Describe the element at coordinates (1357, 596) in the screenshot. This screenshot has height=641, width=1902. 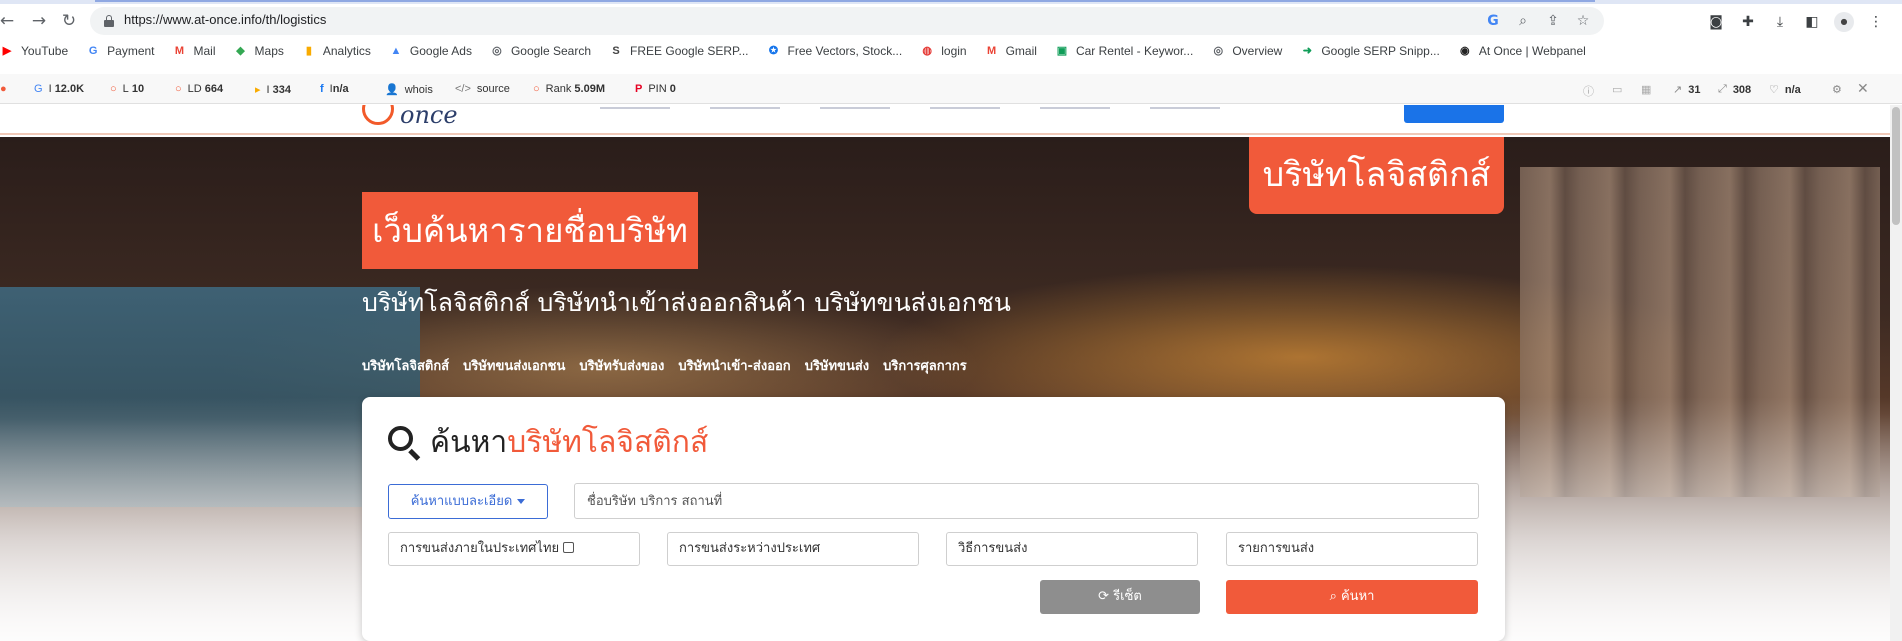
I see `search-button-label: ค้นหา` at that location.